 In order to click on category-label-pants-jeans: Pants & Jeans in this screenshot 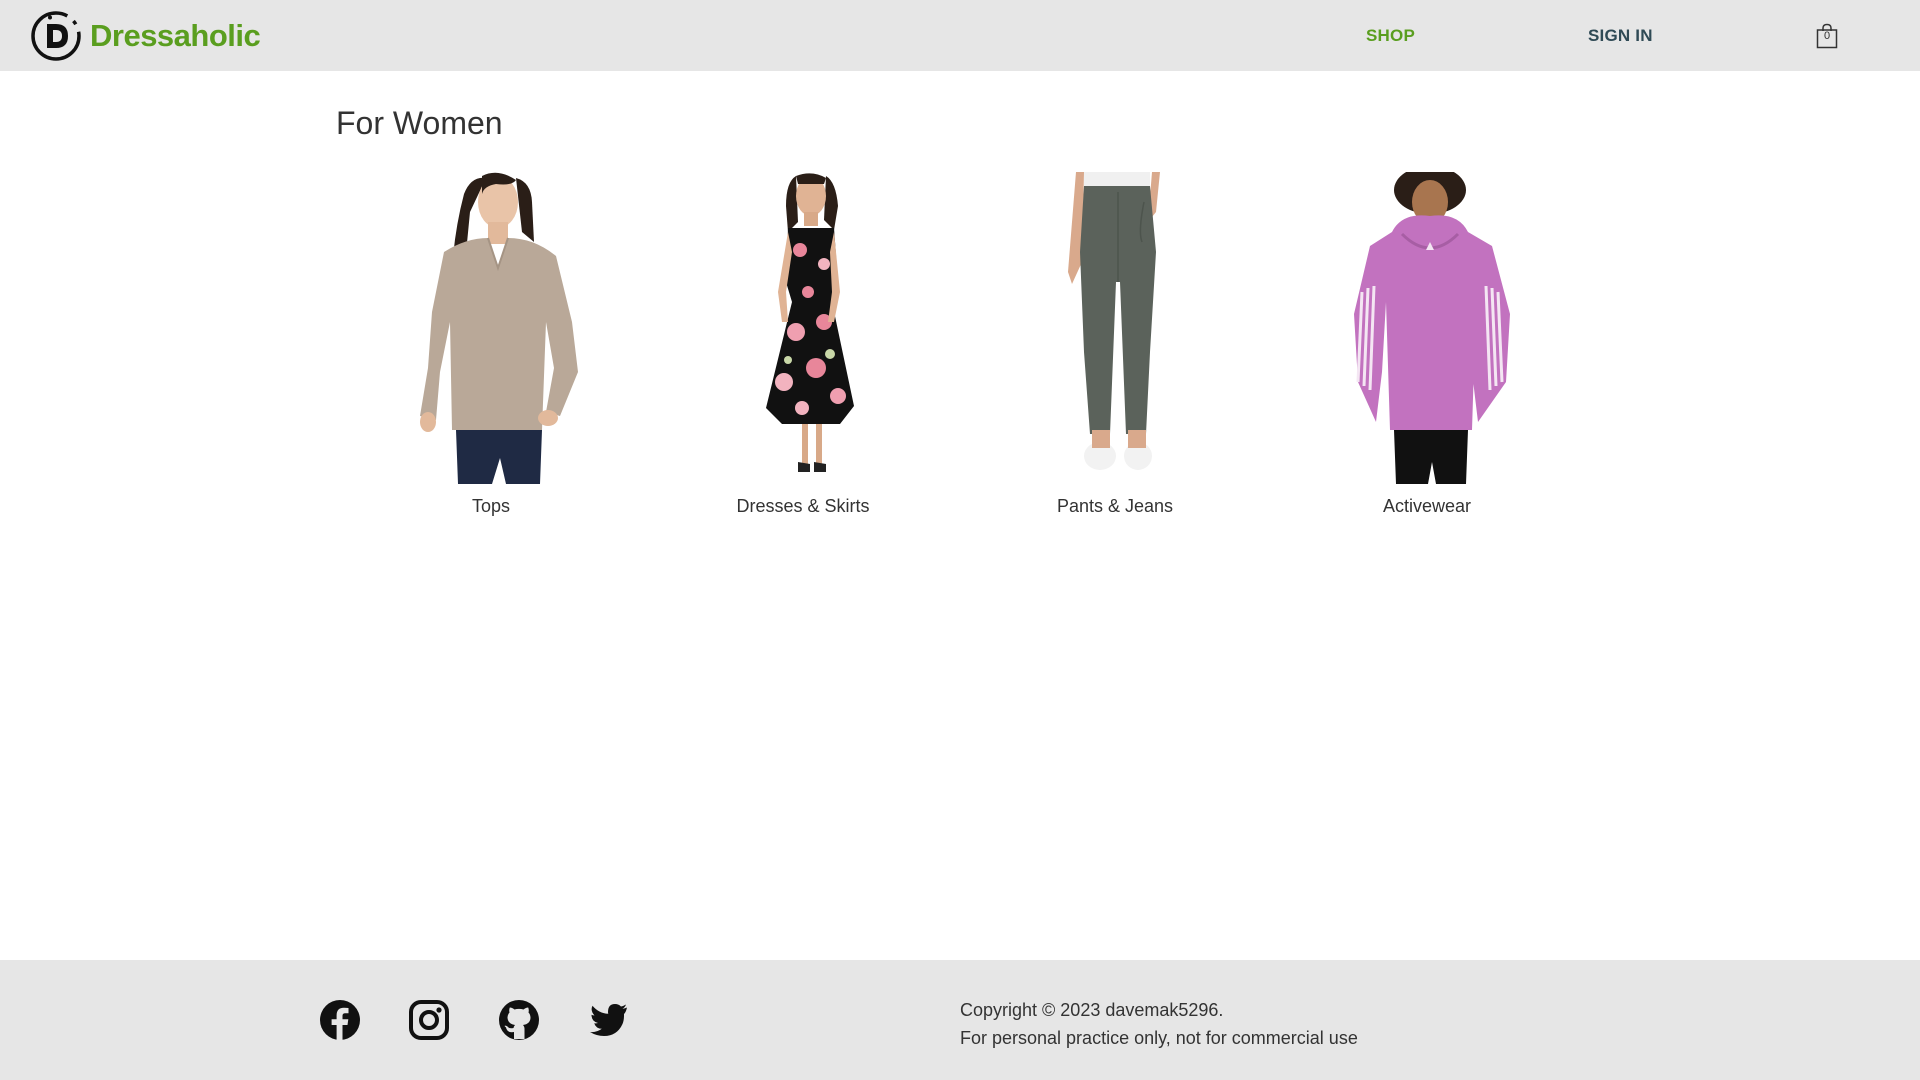, I will do `click(1115, 506)`.